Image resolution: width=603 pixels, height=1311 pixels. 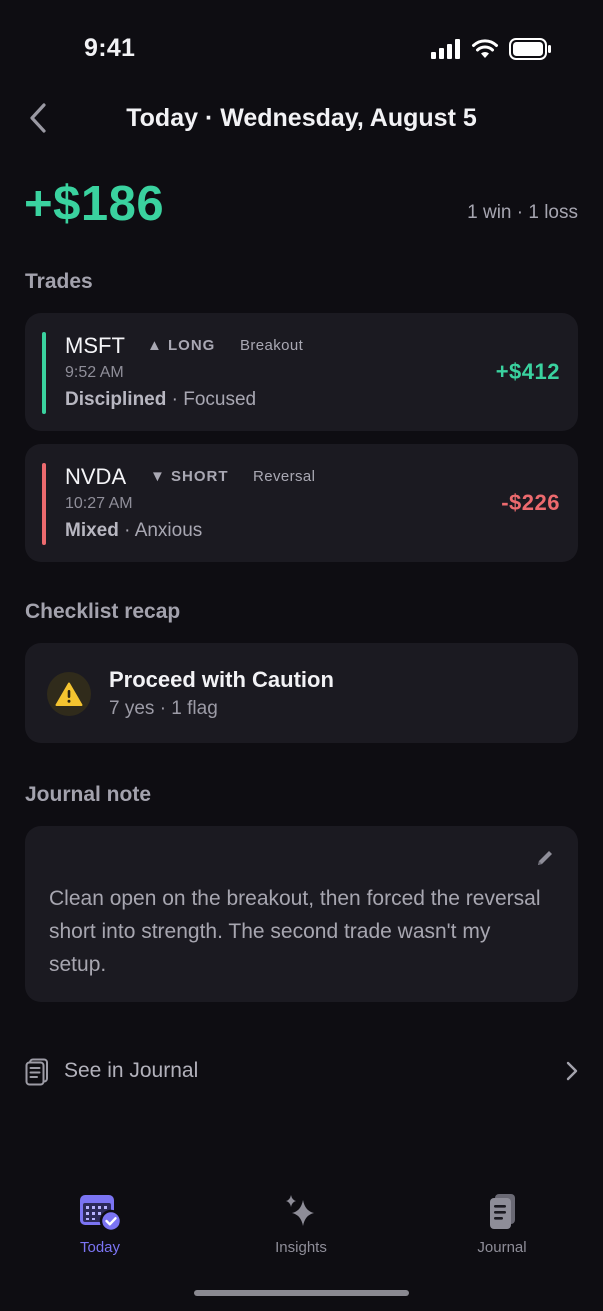 What do you see at coordinates (94, 204) in the screenshot?
I see `daily-pnl: +$186` at bounding box center [94, 204].